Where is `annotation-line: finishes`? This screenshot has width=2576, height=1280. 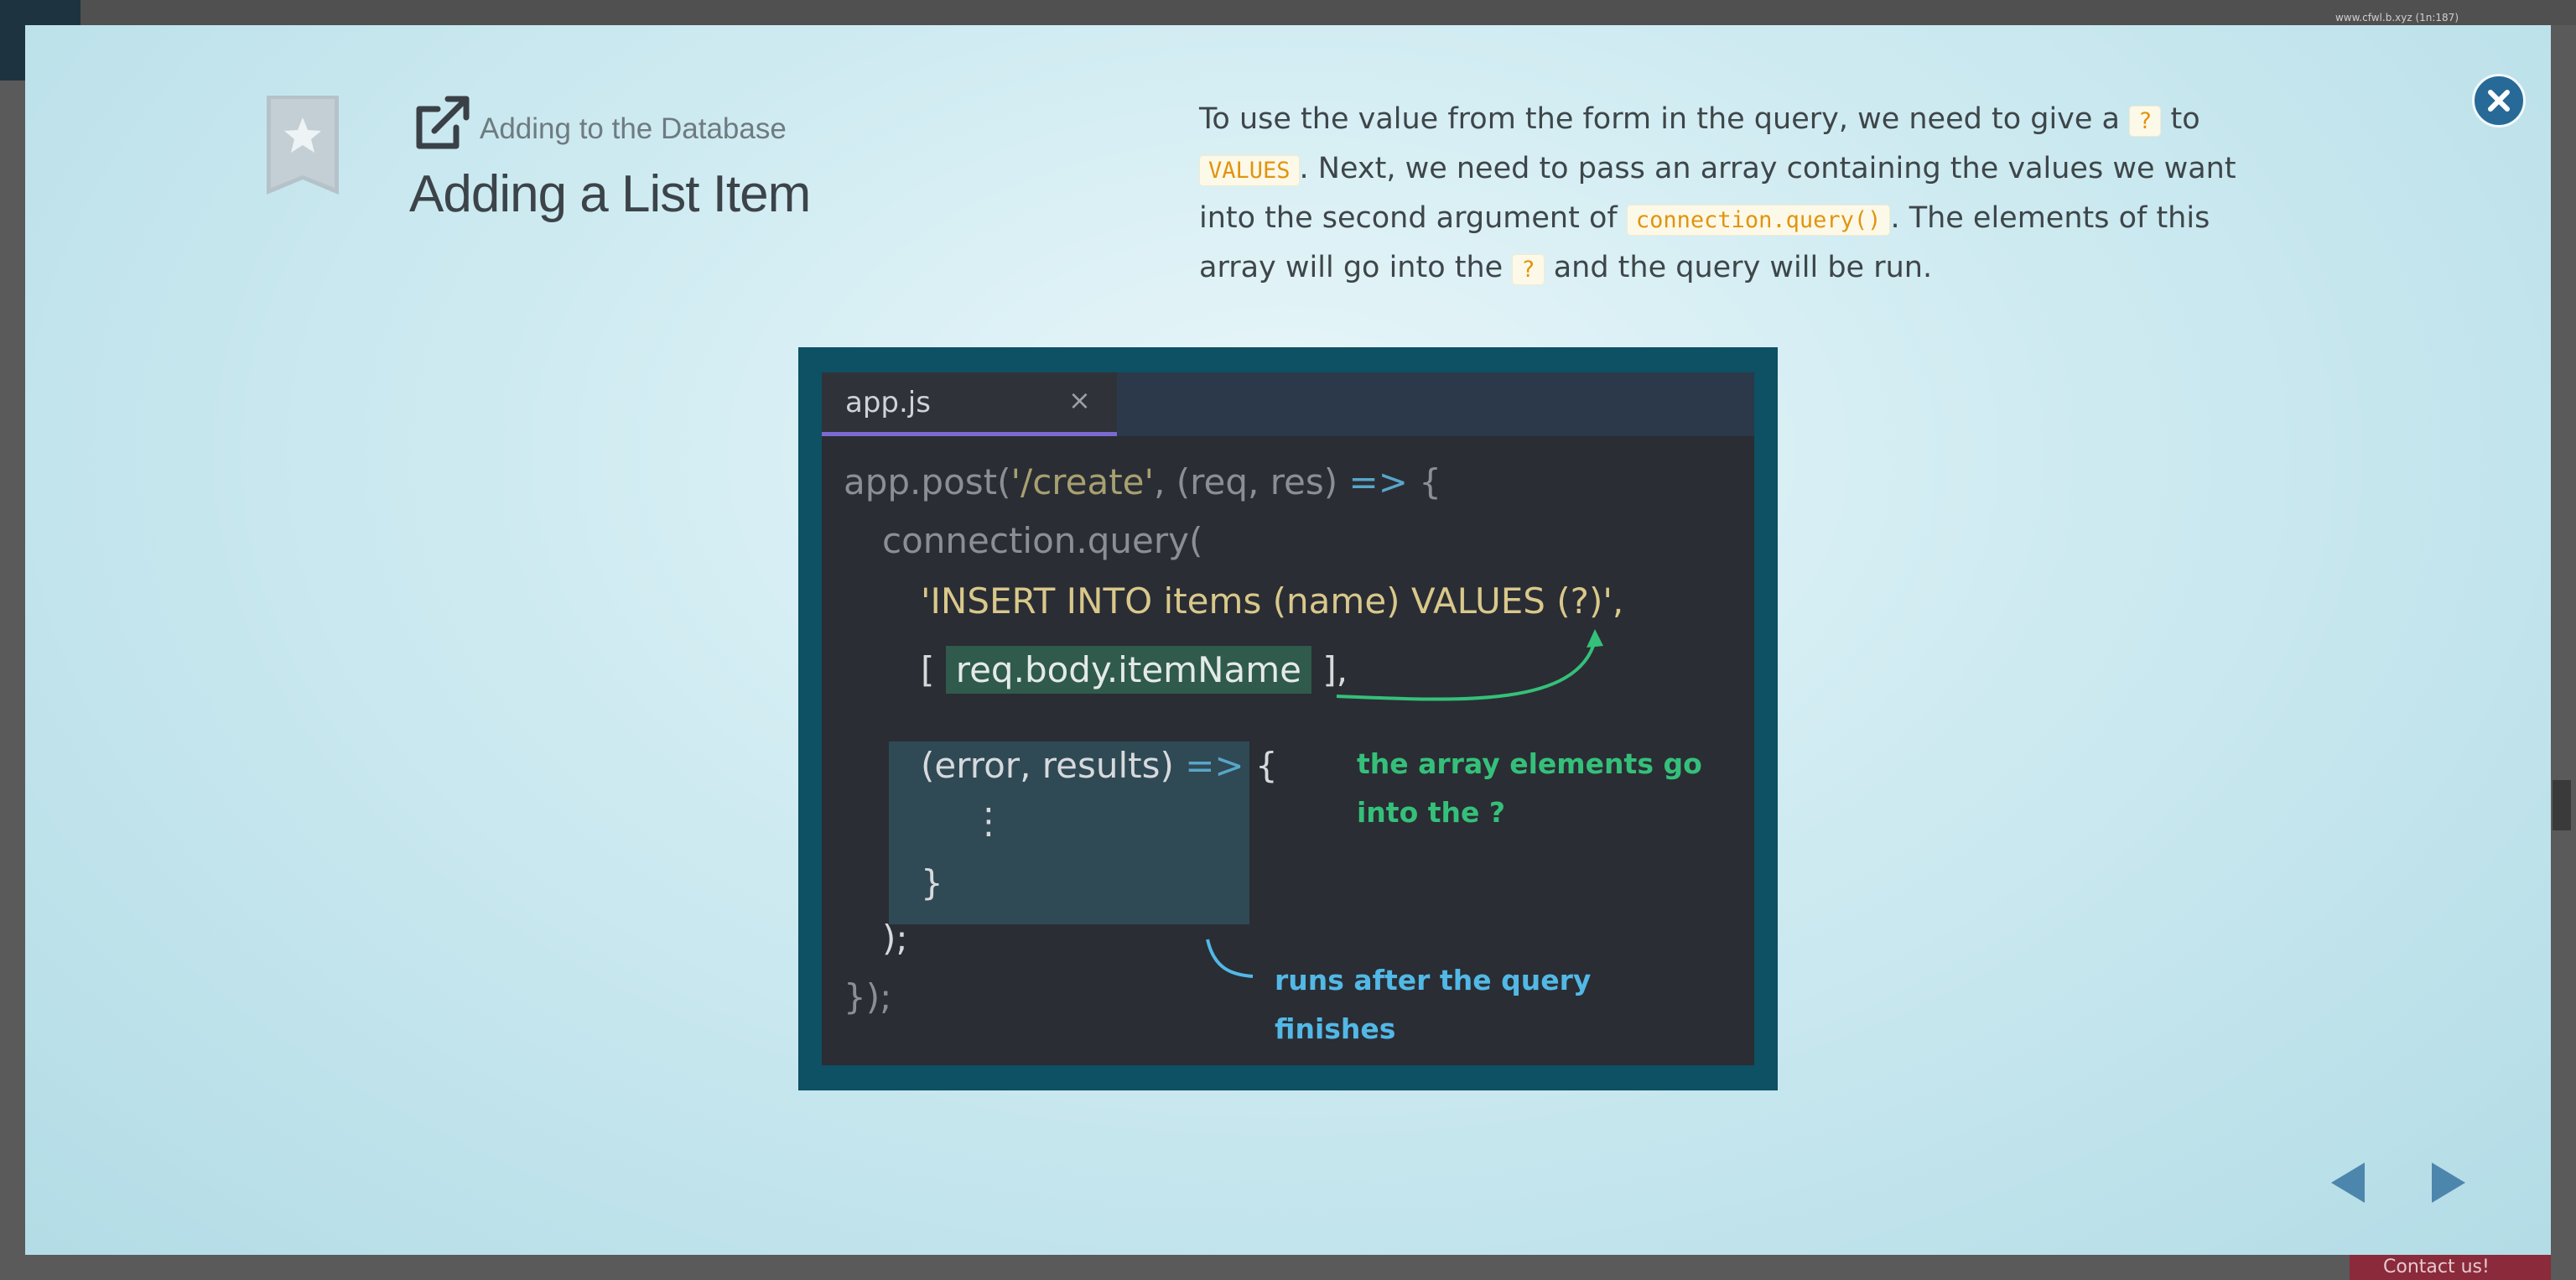 annotation-line: finishes is located at coordinates (1335, 1028).